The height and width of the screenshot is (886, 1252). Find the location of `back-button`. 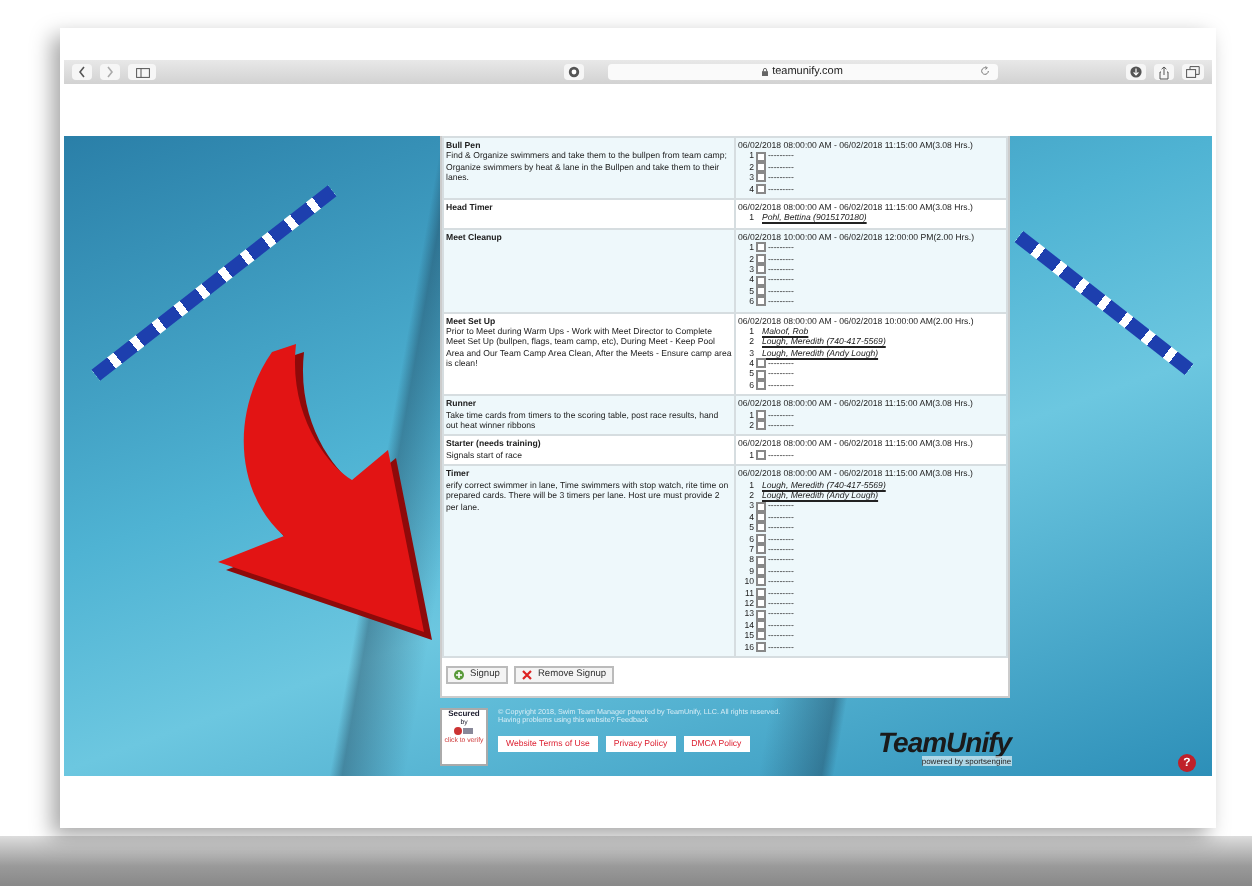

back-button is located at coordinates (82, 72).